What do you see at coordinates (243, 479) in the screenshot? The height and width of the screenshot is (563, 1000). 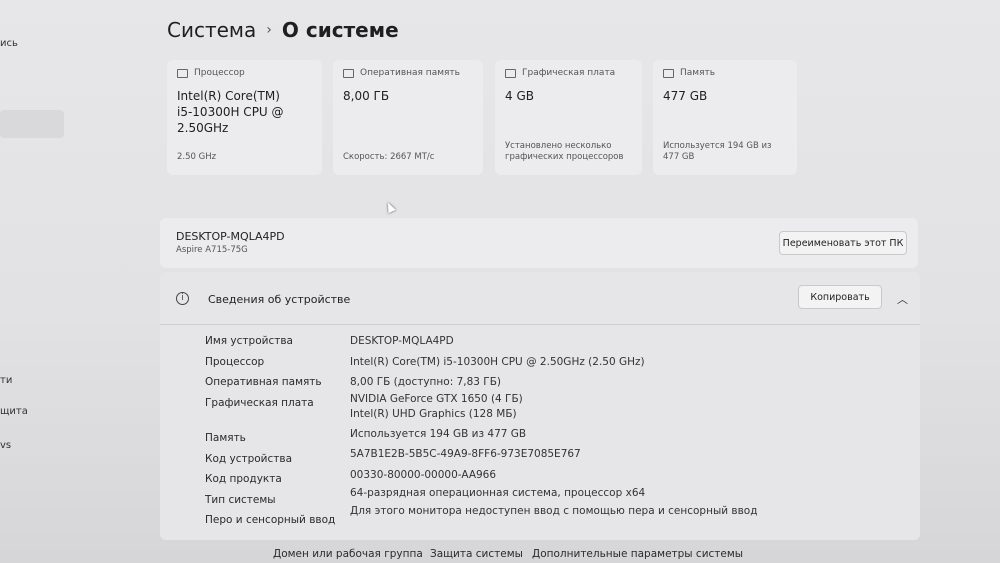 I see `spec-label: Код продукта` at bounding box center [243, 479].